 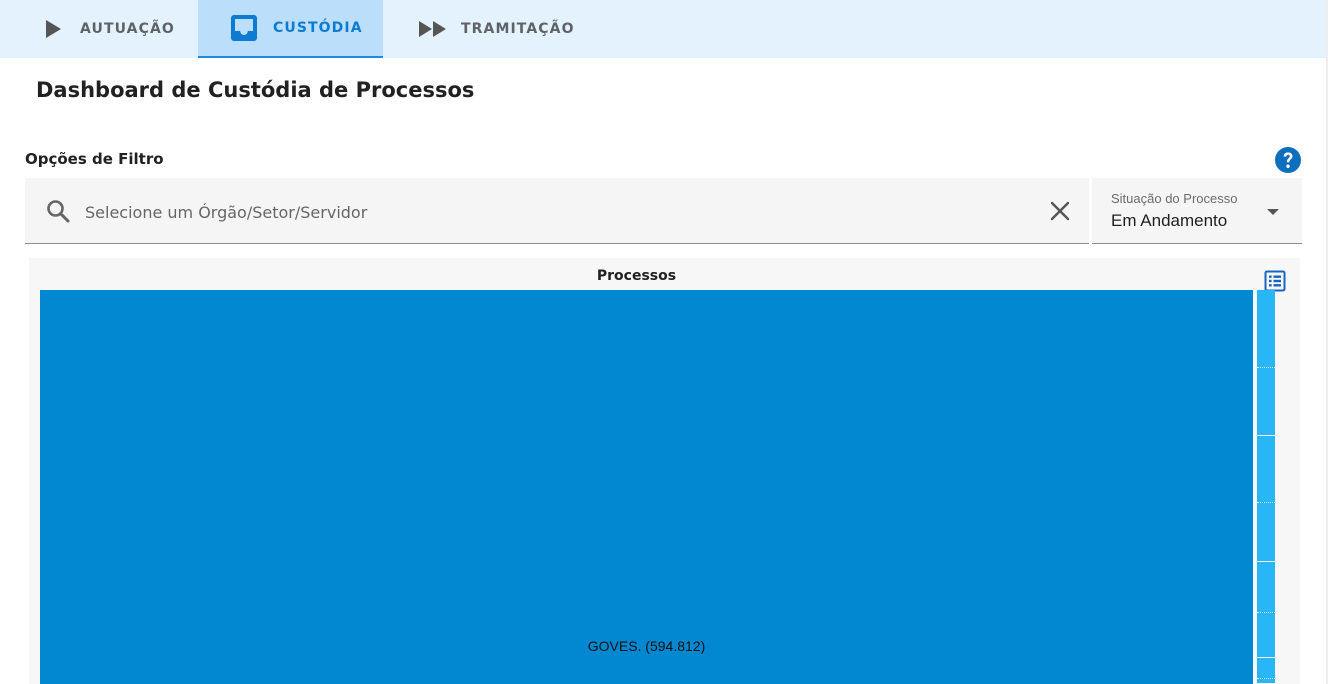 What do you see at coordinates (663, 29) in the screenshot?
I see `tab-bar: AUTUAÇÃO CUSTÓDIA TRAMITAÇÃO` at bounding box center [663, 29].